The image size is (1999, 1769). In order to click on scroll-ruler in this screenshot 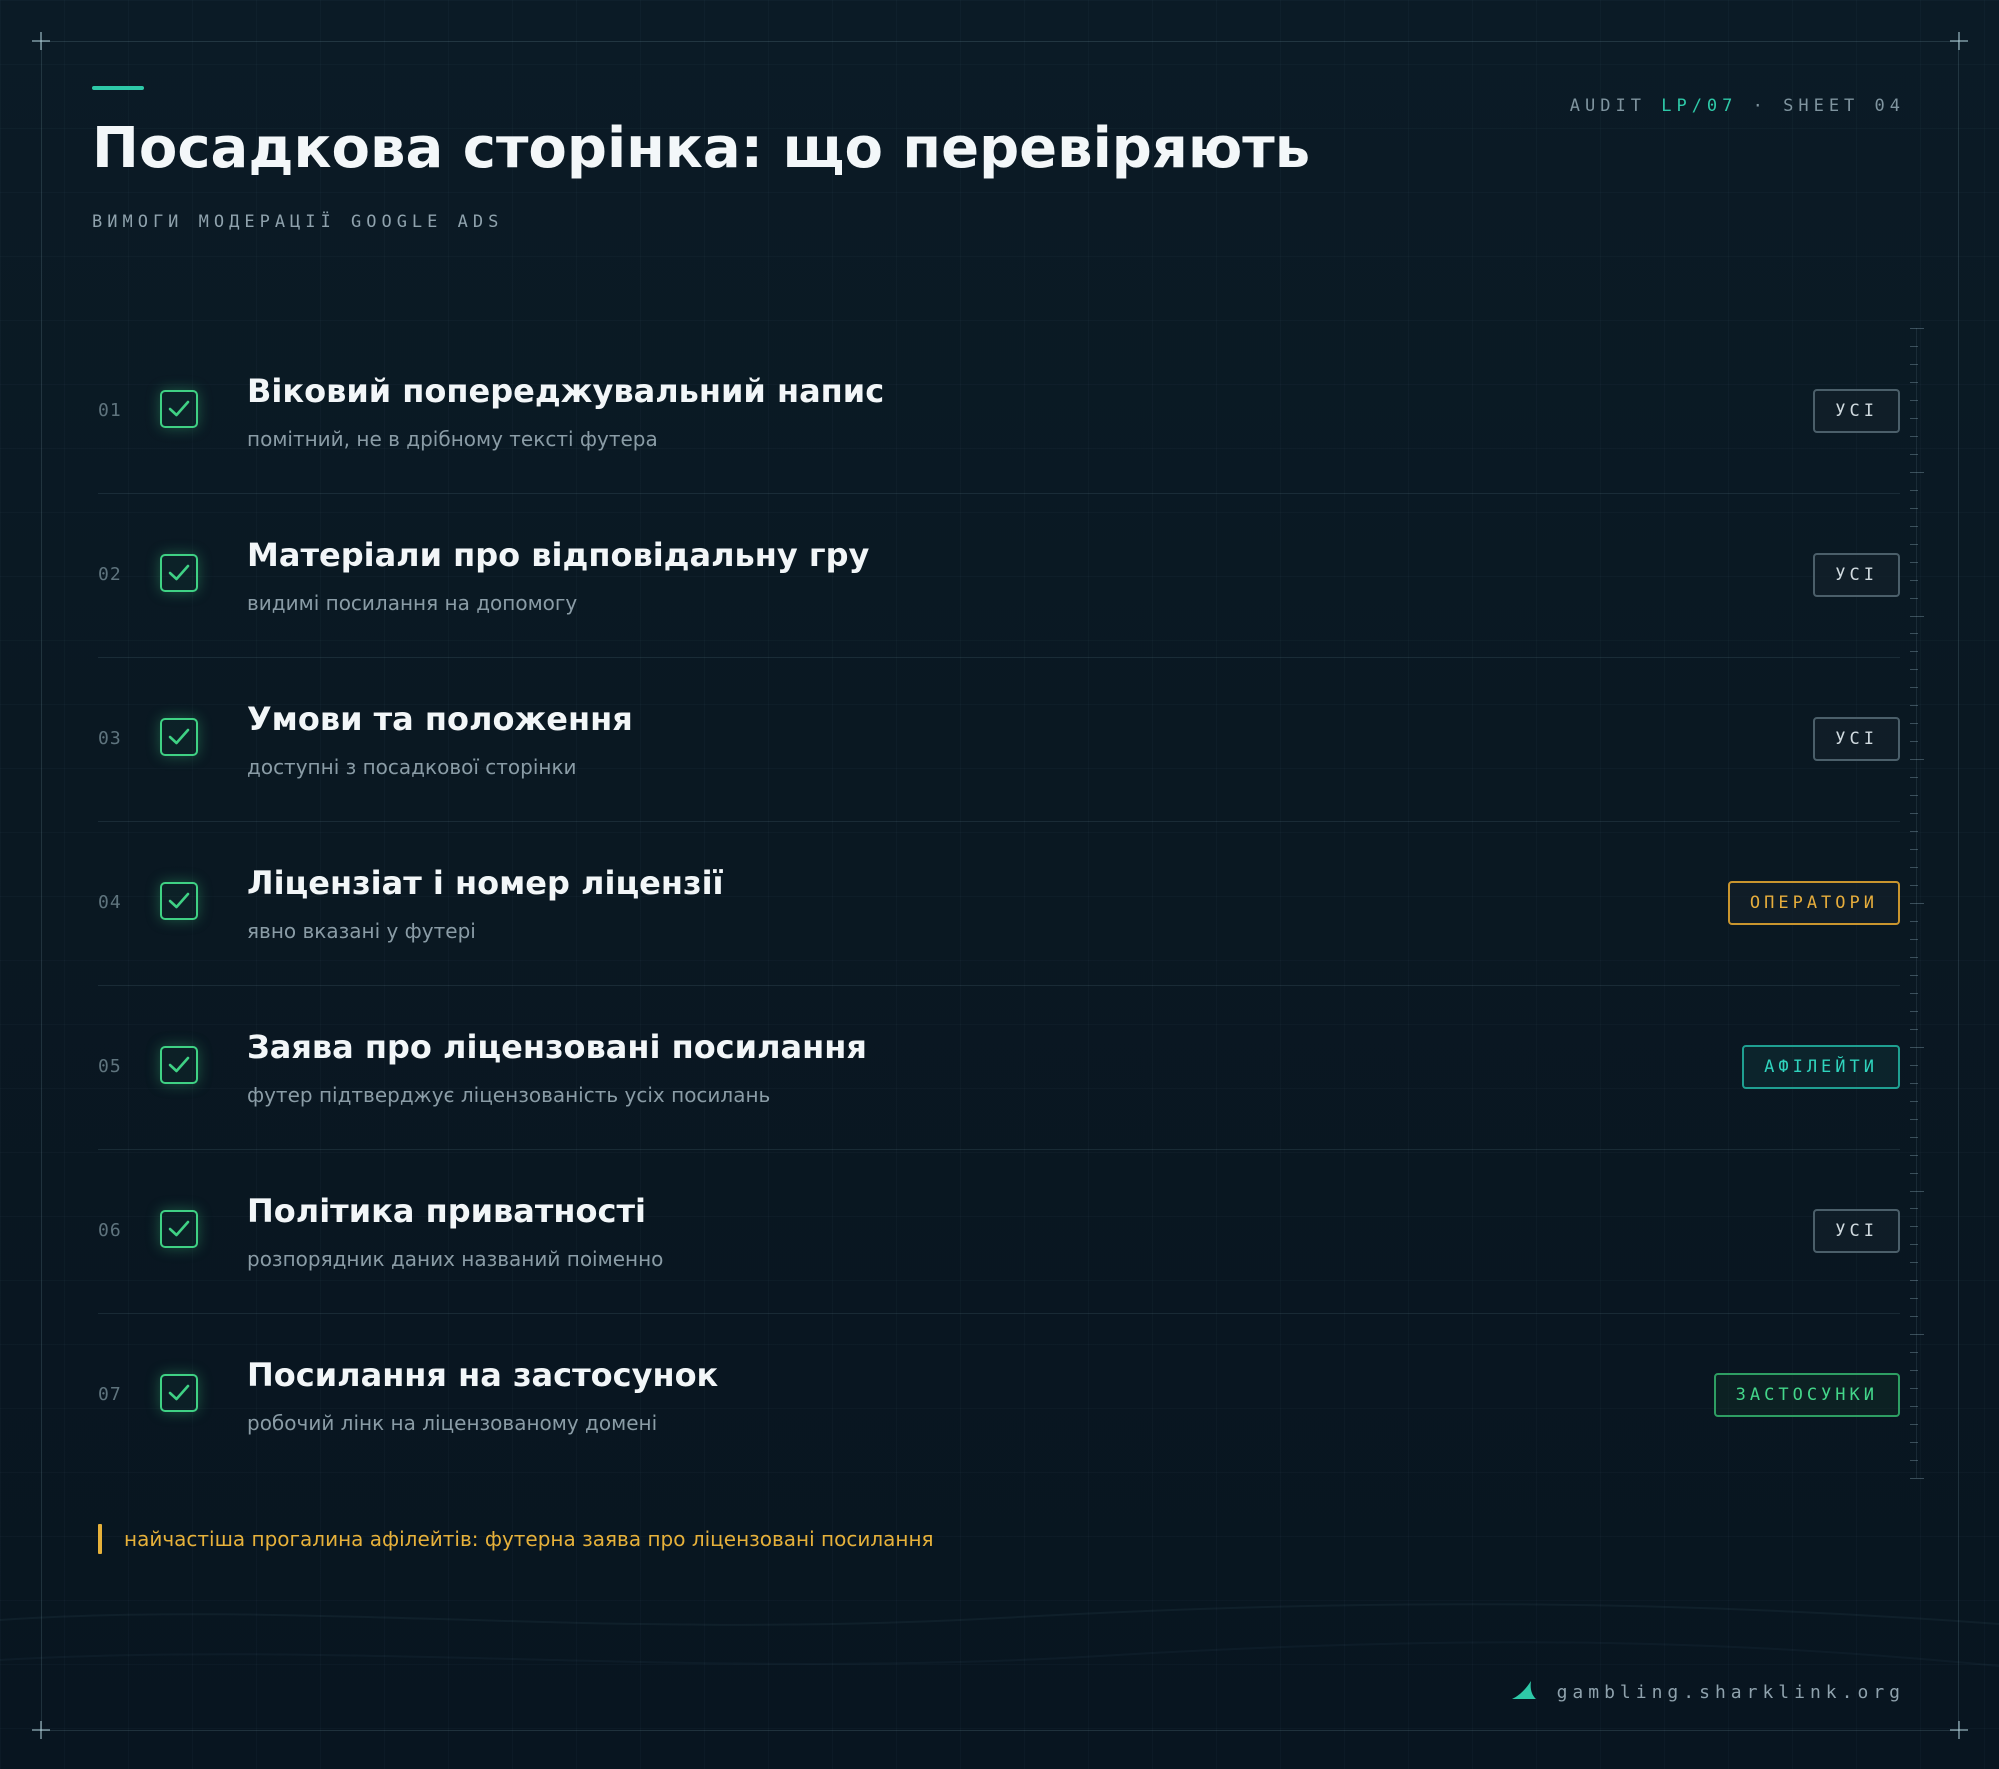, I will do `click(1916, 903)`.